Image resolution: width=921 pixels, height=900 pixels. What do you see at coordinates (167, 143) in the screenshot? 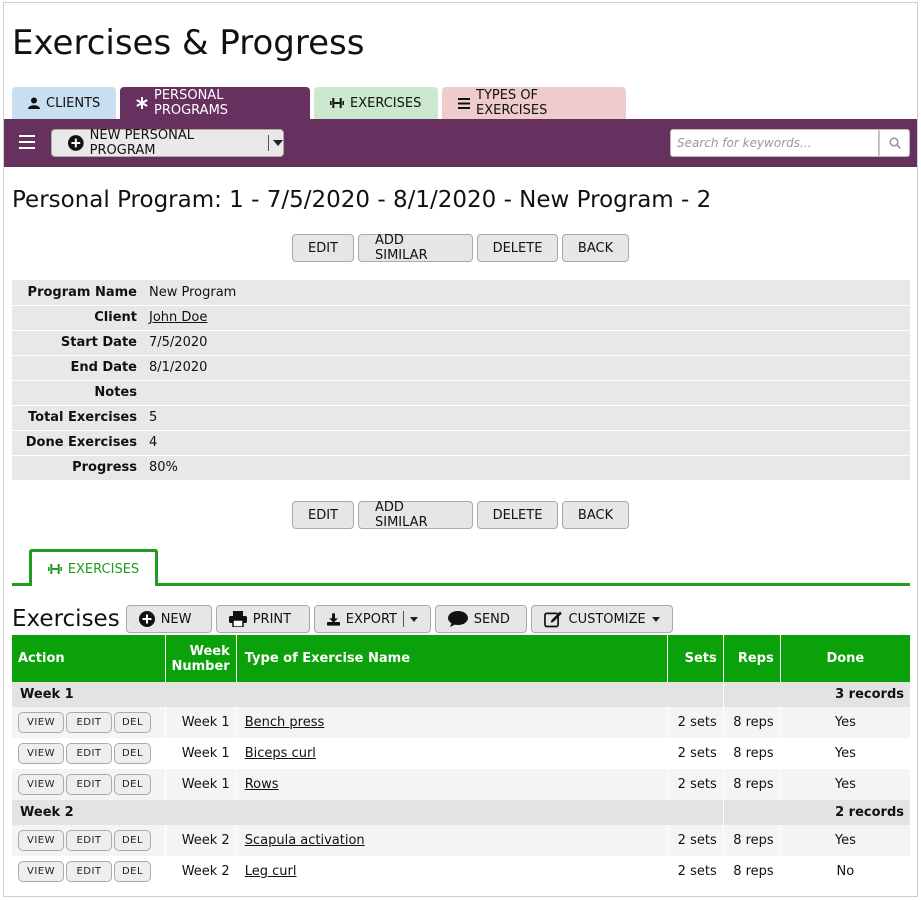
I see `new-personal-program-button: NEW PERSONAL PROGRAM` at bounding box center [167, 143].